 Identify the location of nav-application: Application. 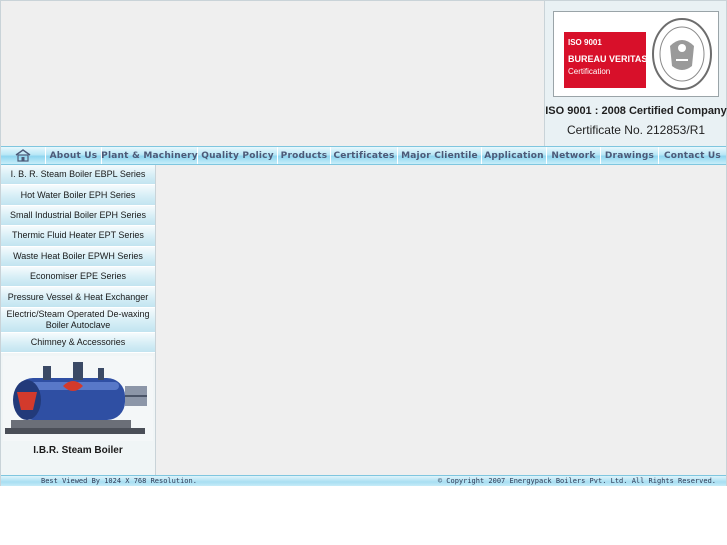
(514, 155).